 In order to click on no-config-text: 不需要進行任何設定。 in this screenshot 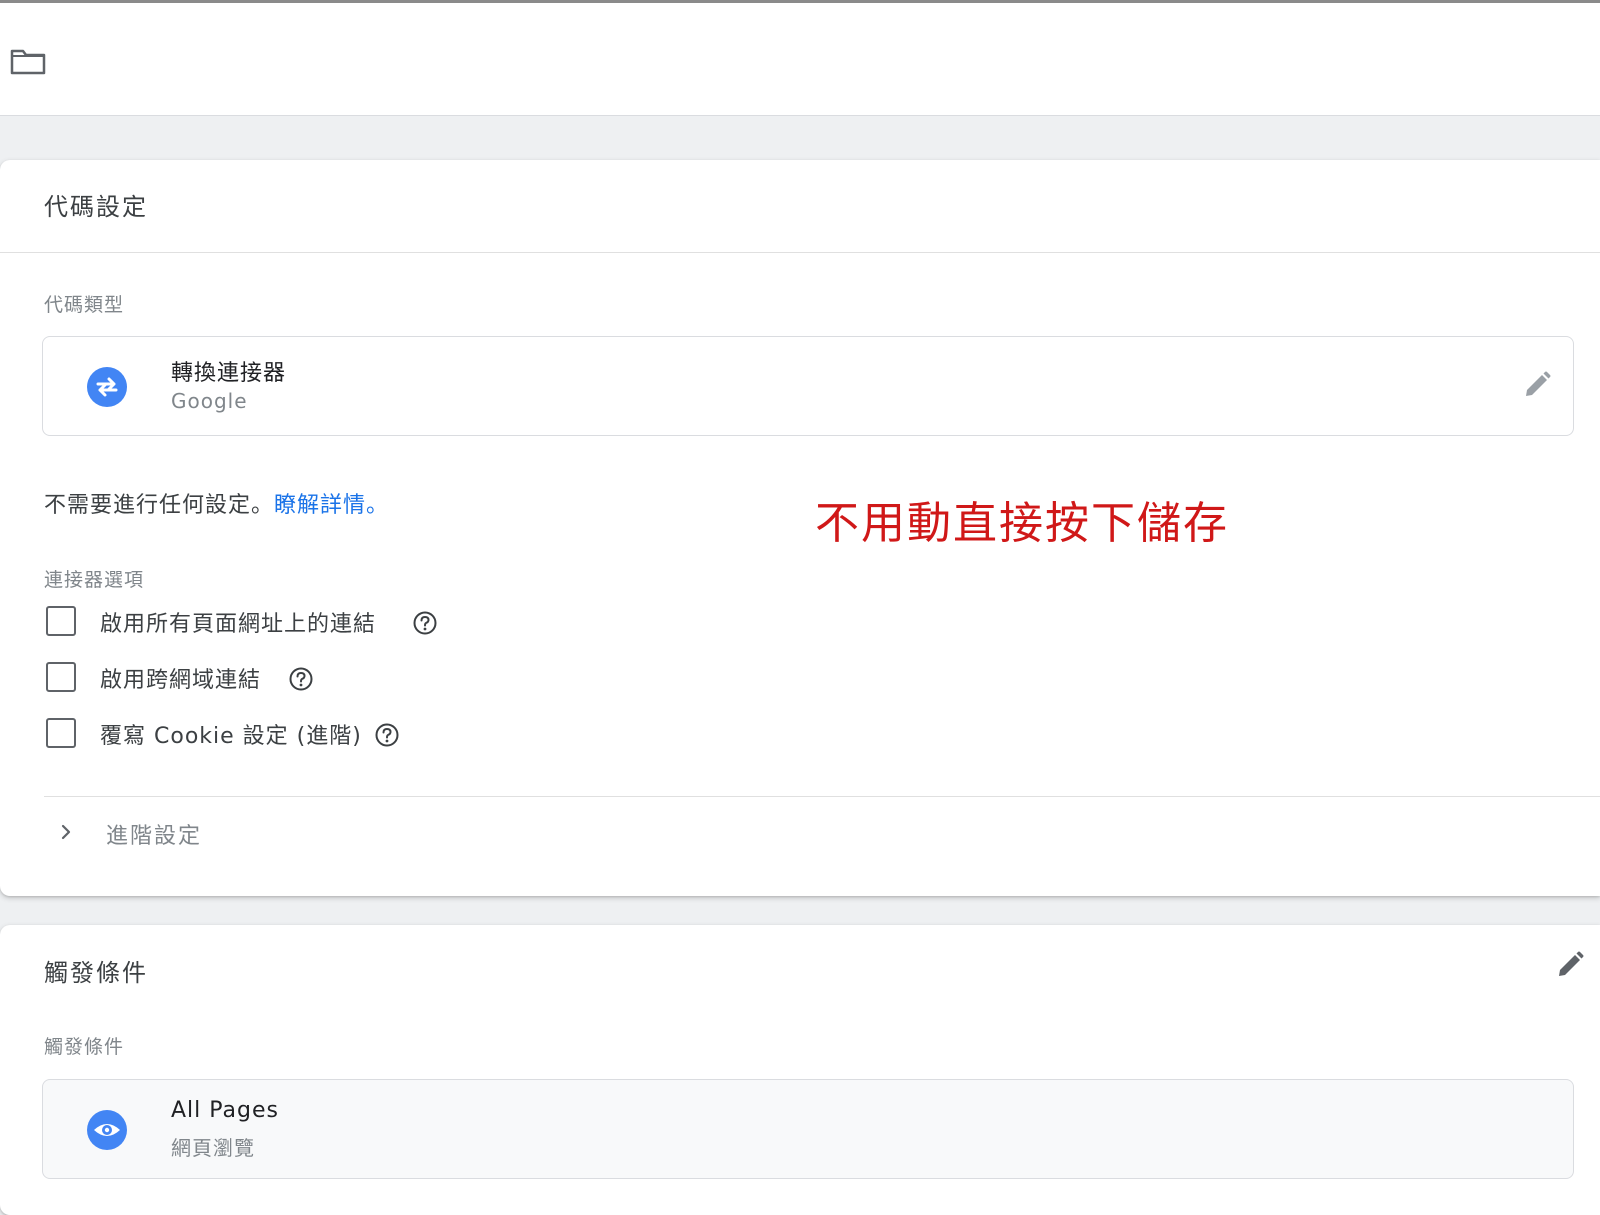, I will do `click(159, 505)`.